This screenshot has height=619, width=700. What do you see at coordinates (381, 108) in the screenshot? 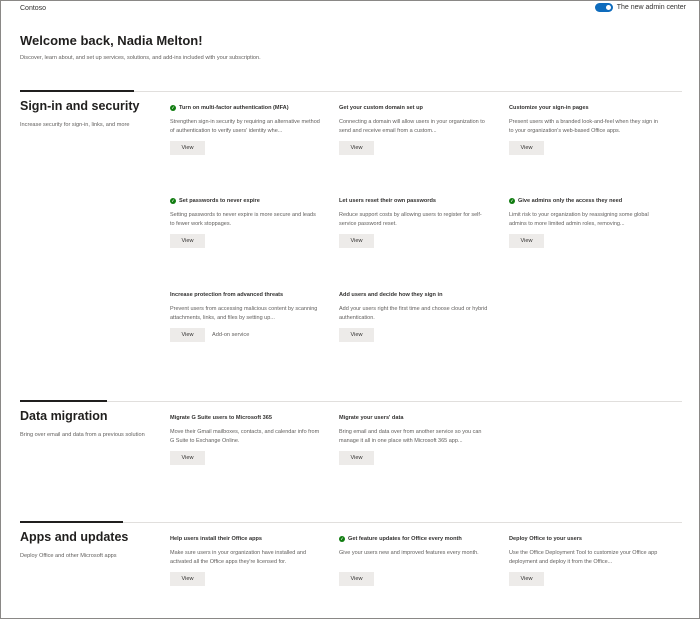
I see `card-title: Get your custom domain set up` at bounding box center [381, 108].